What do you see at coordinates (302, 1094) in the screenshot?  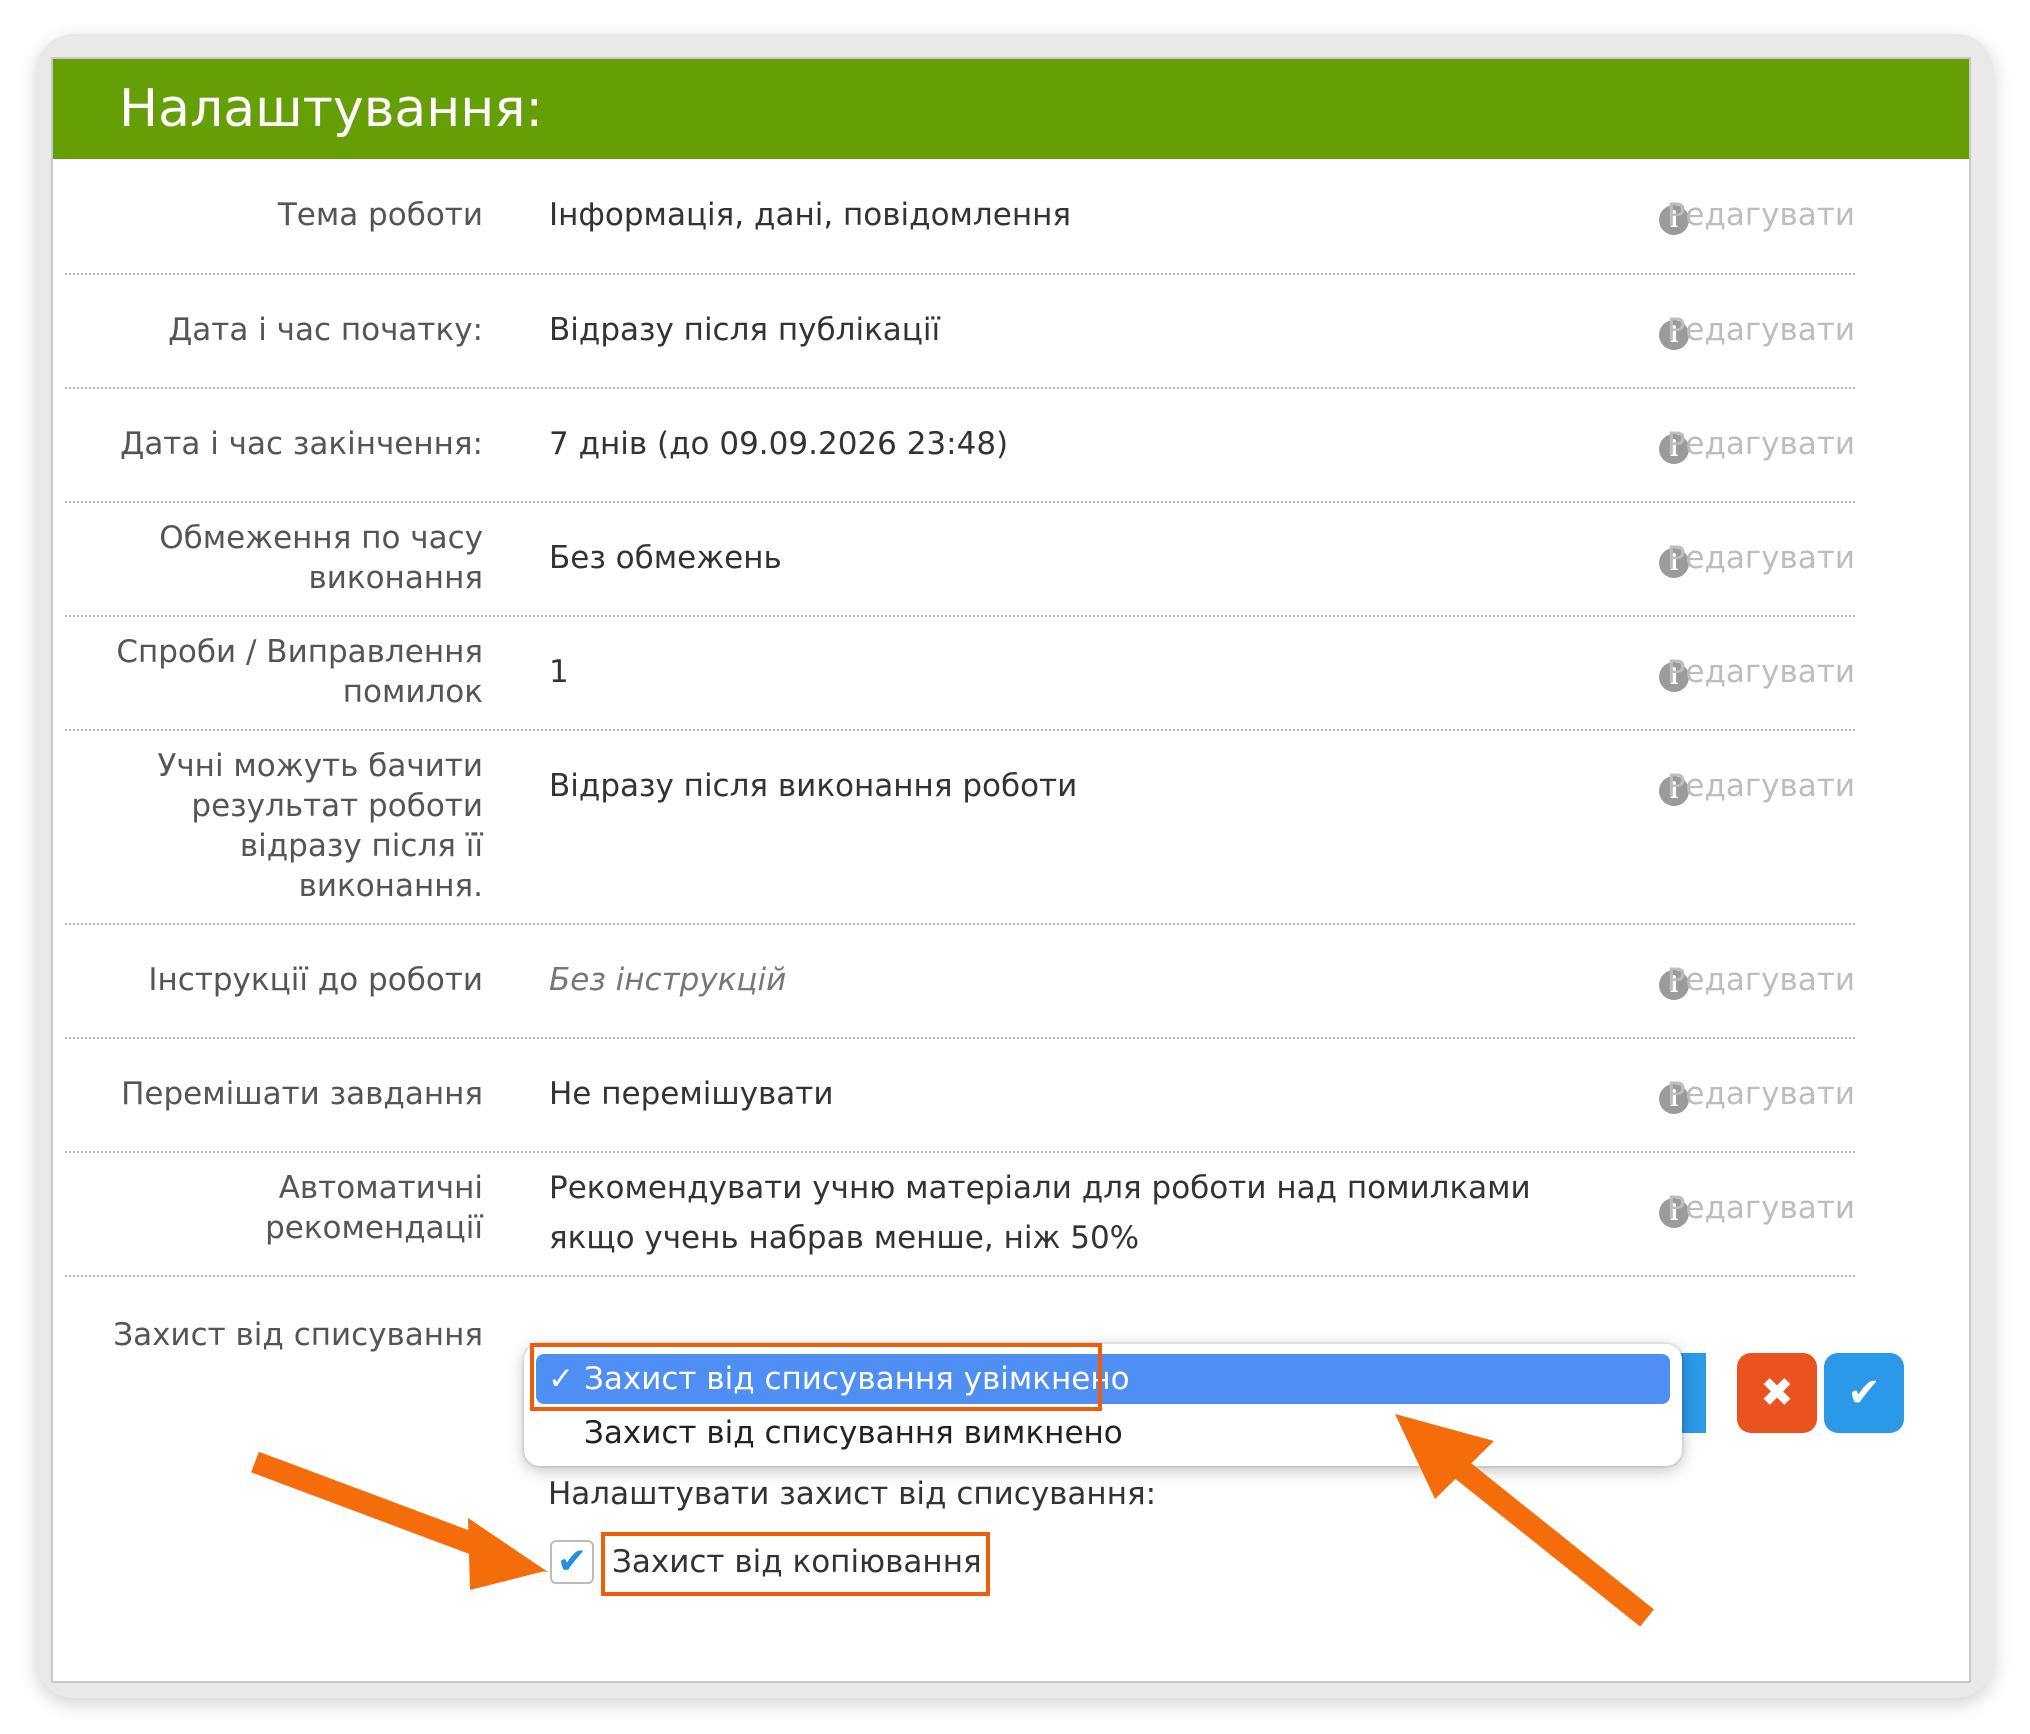 I see `setting-label: Перемішати завдання` at bounding box center [302, 1094].